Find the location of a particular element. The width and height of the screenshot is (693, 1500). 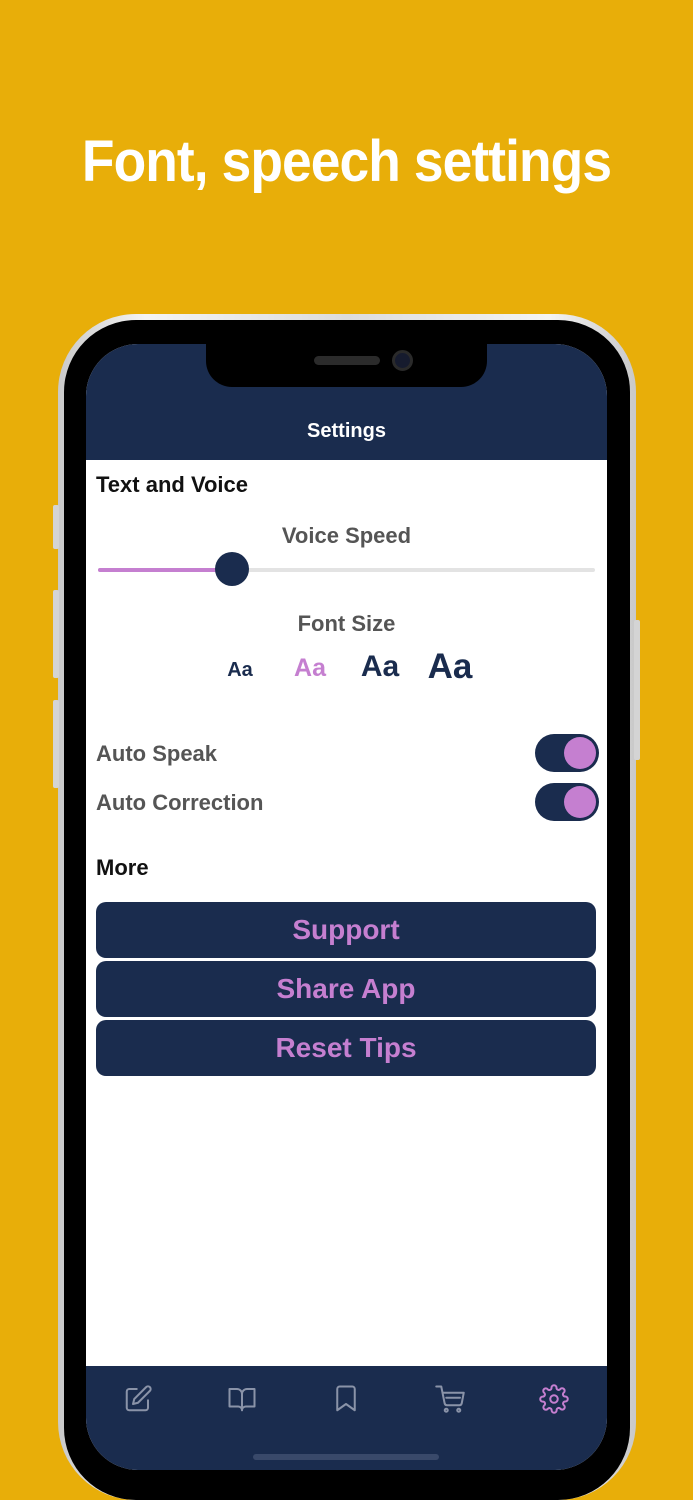

volume-down-button is located at coordinates (56, 744).